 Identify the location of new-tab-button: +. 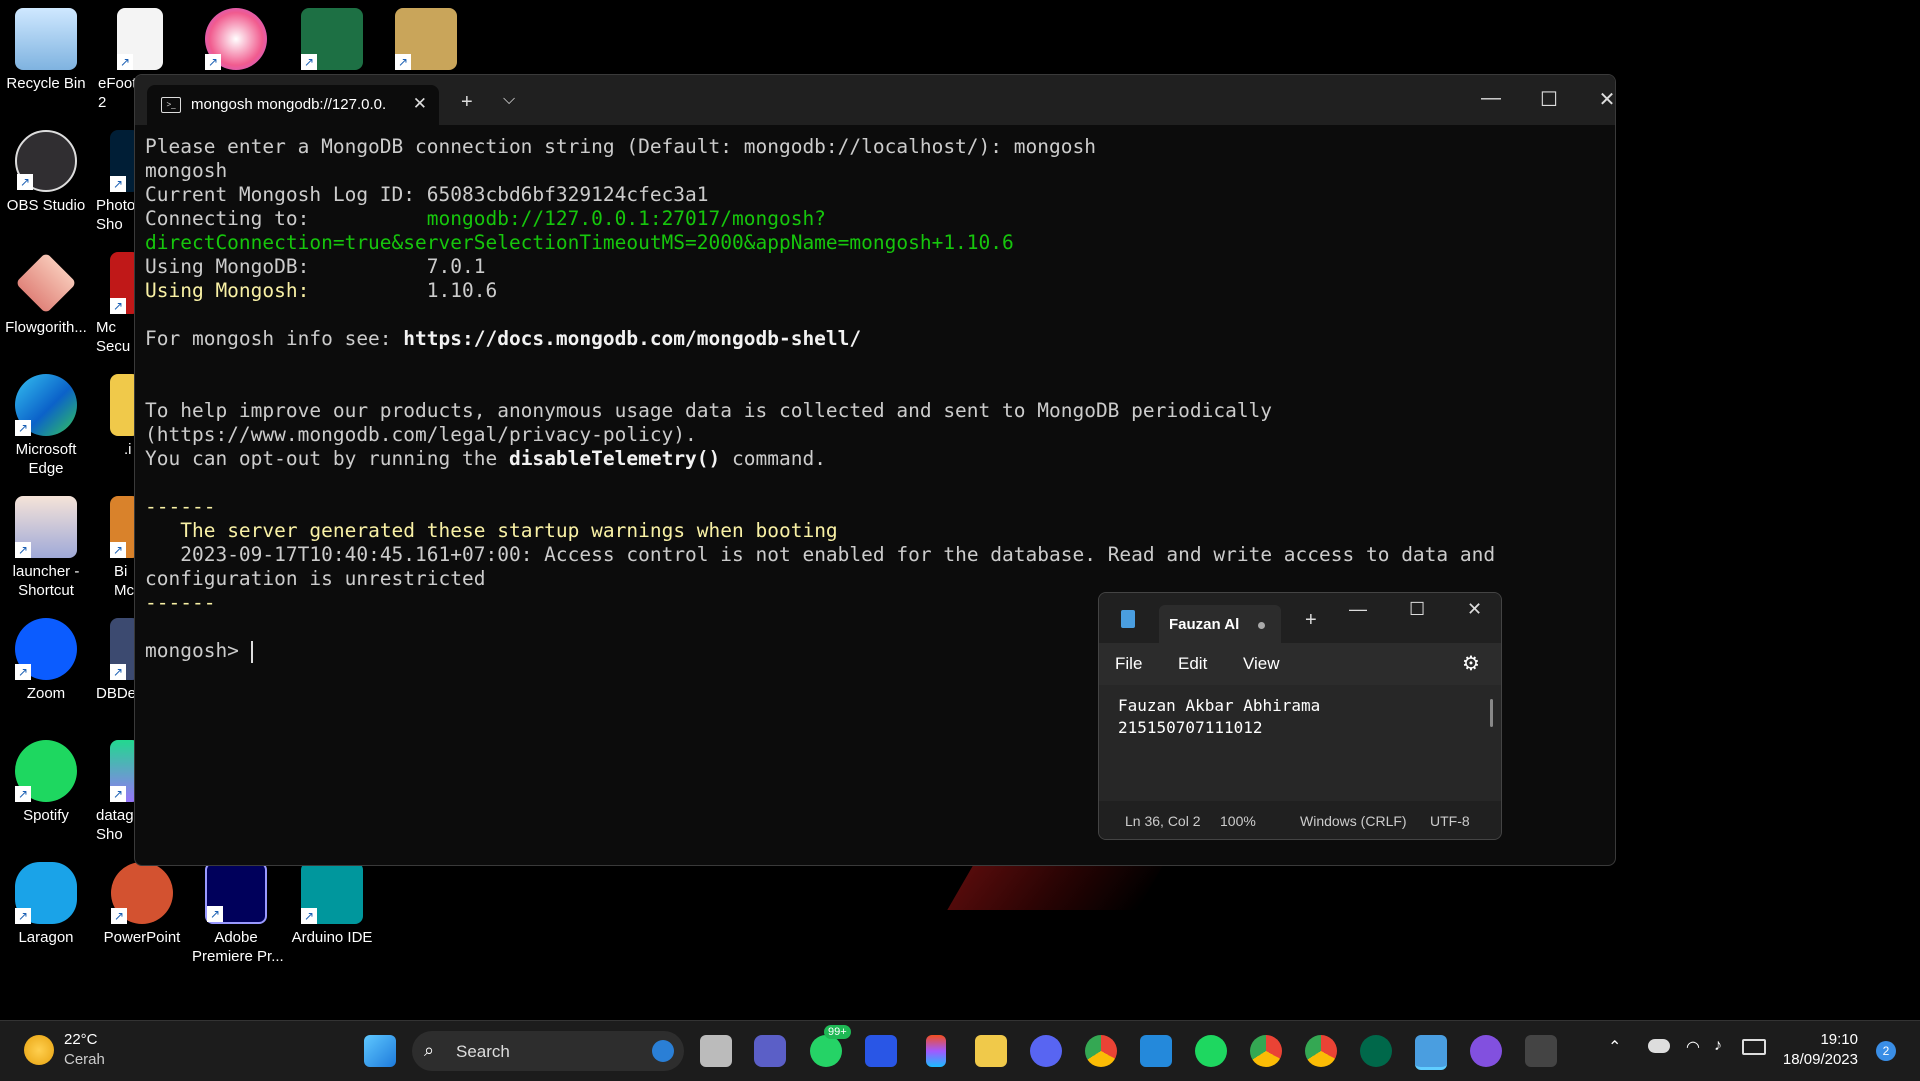
(467, 102).